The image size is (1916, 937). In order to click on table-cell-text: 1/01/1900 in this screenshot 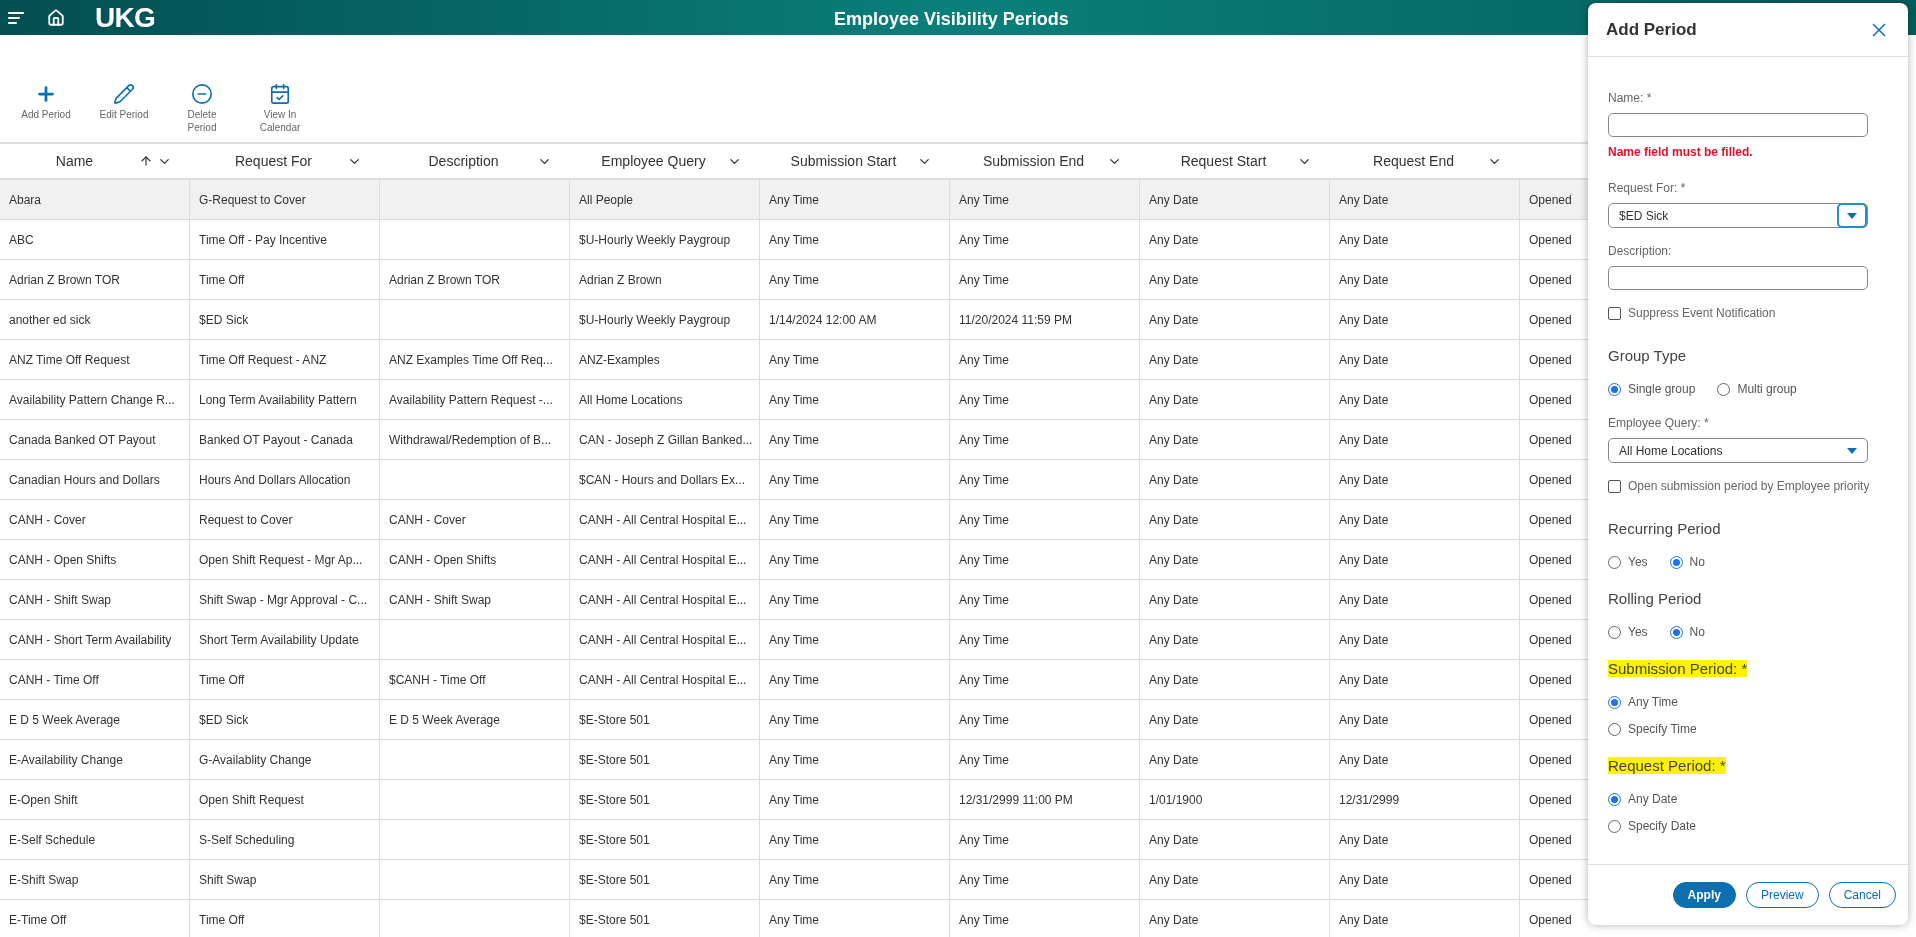, I will do `click(1176, 800)`.